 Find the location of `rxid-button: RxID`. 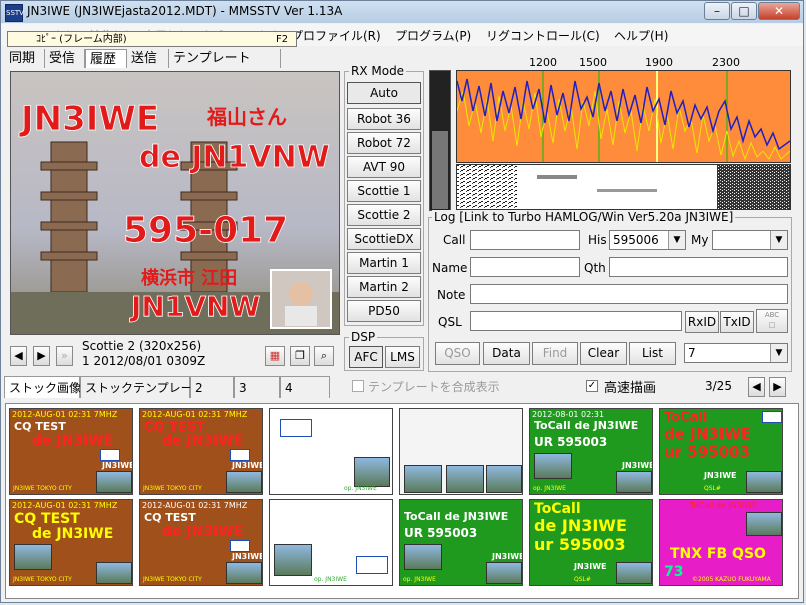

rxid-button: RxID is located at coordinates (702, 322).